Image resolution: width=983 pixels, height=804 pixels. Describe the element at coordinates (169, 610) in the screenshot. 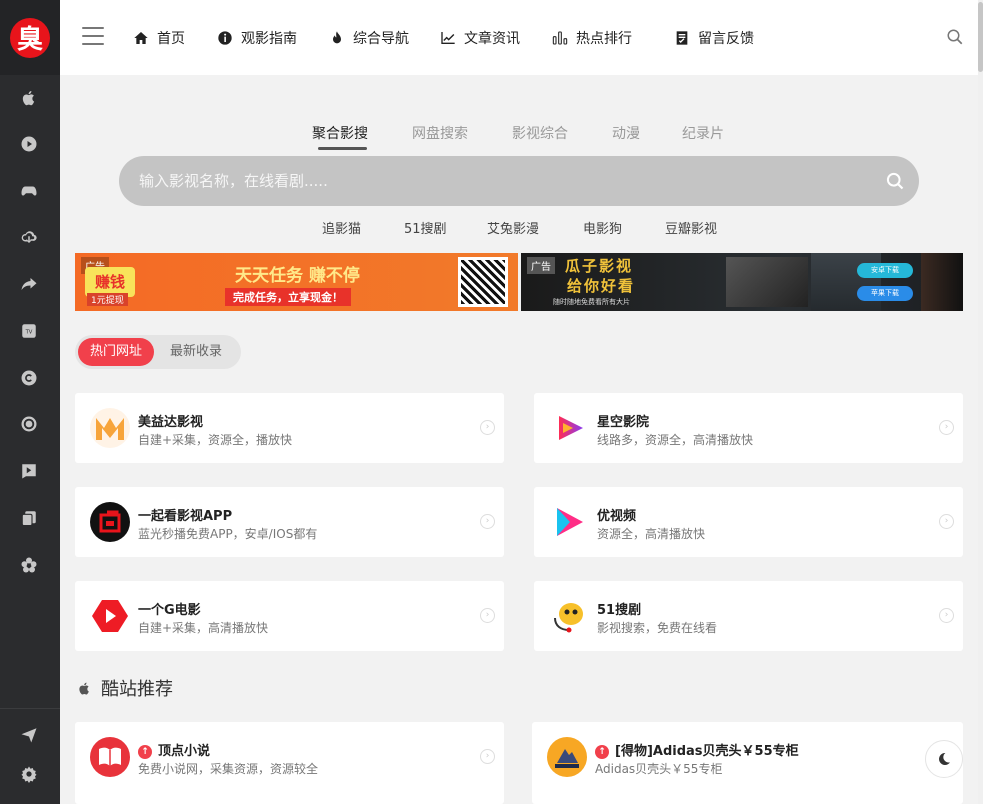

I see `card-title: 一个G电影` at that location.